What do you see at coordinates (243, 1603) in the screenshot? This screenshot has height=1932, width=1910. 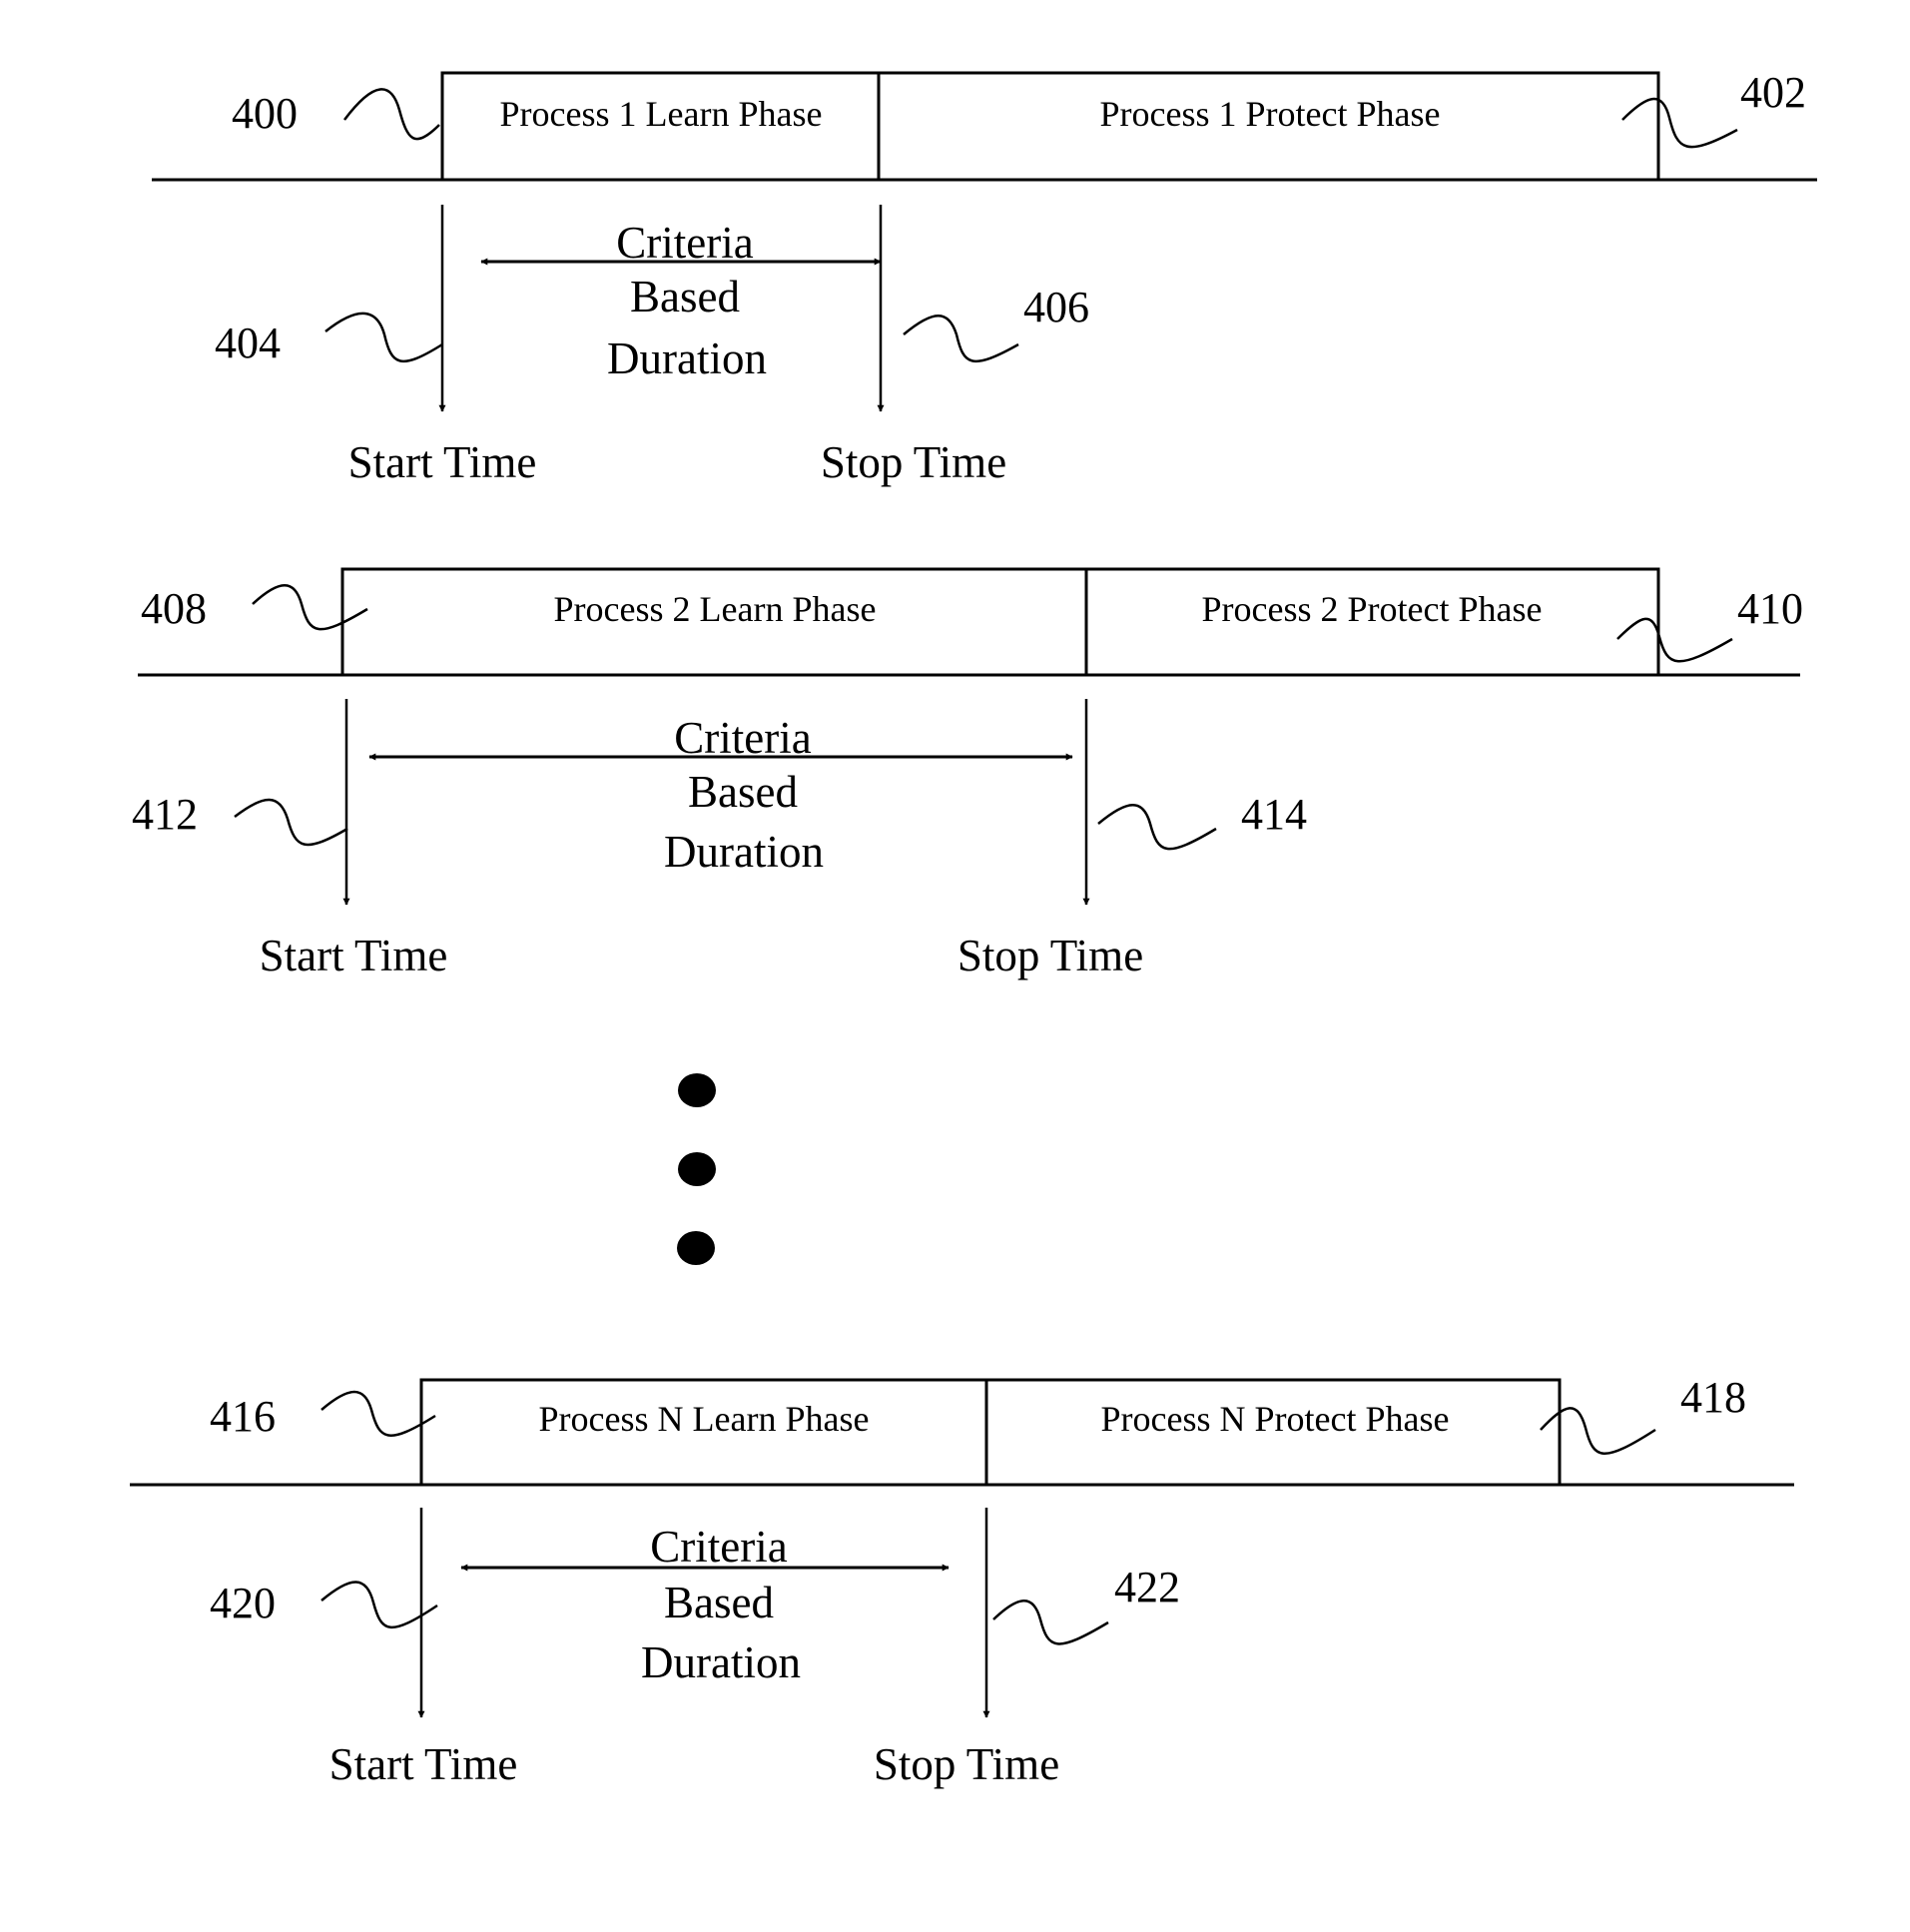 I see `ref-label-start: 420` at bounding box center [243, 1603].